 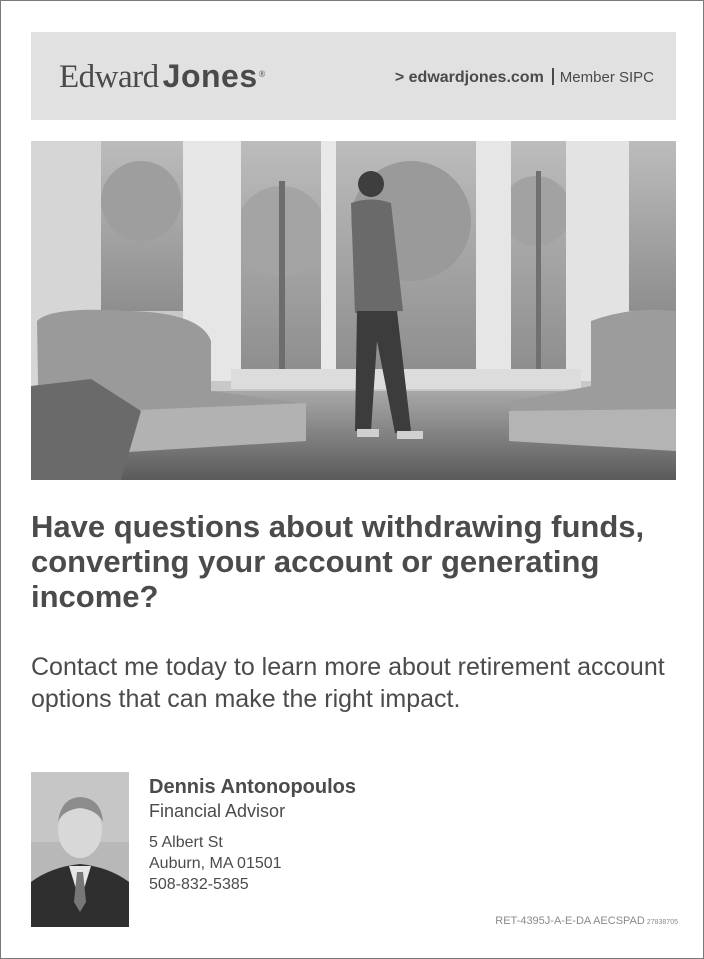 I want to click on advisor-phone: 508-832-5385, so click(x=252, y=884).